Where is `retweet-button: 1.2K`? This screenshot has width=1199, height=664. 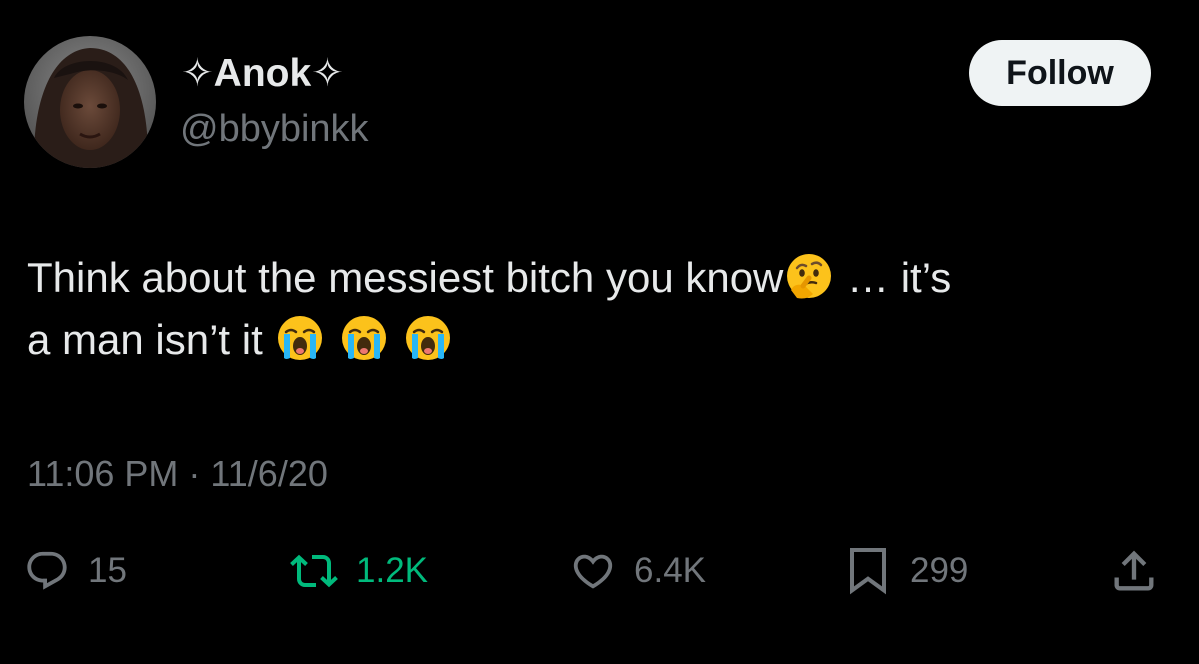 retweet-button: 1.2K is located at coordinates (359, 571).